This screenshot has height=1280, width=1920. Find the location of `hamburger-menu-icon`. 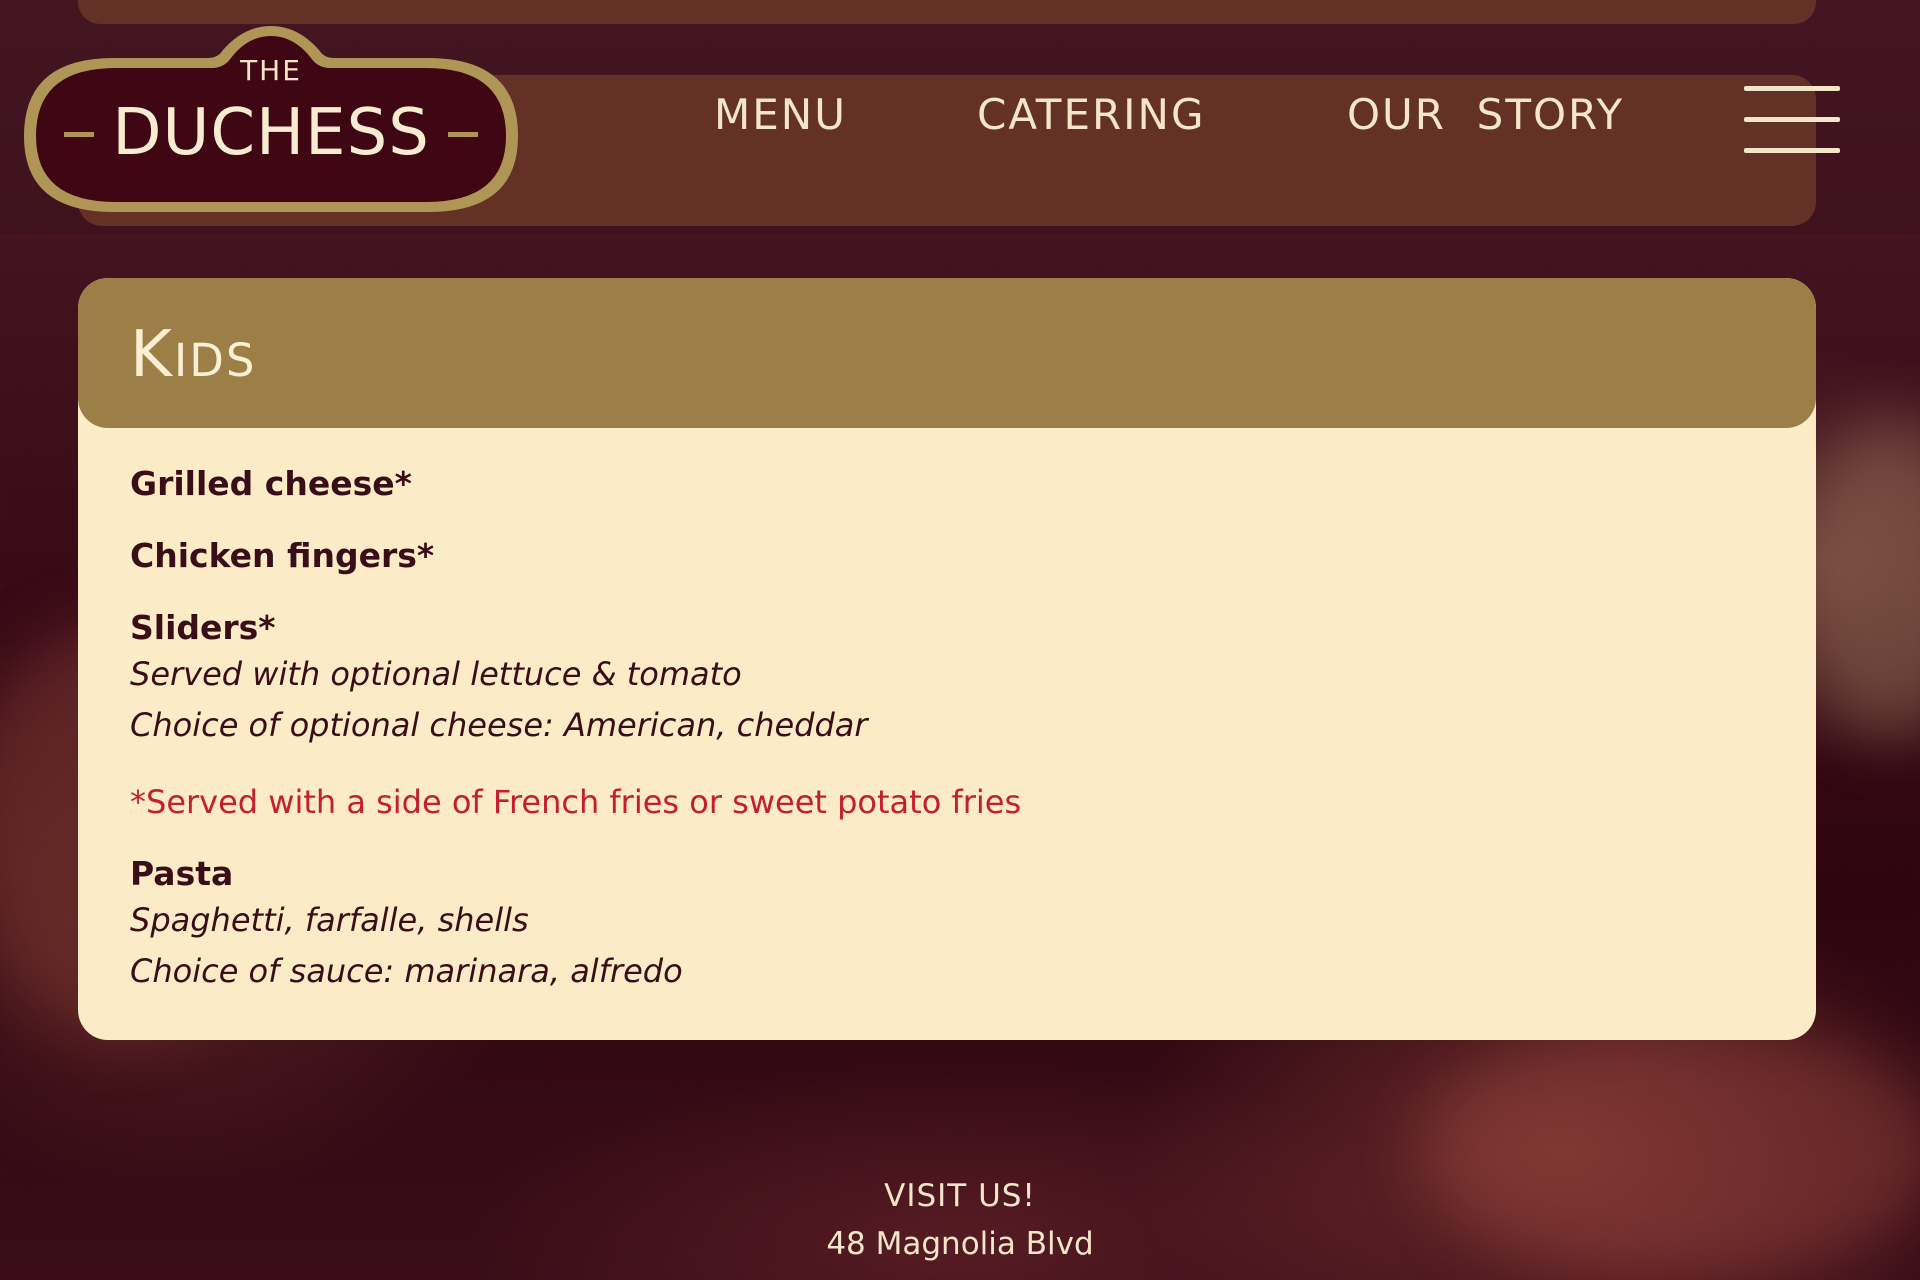

hamburger-menu-icon is located at coordinates (1793, 120).